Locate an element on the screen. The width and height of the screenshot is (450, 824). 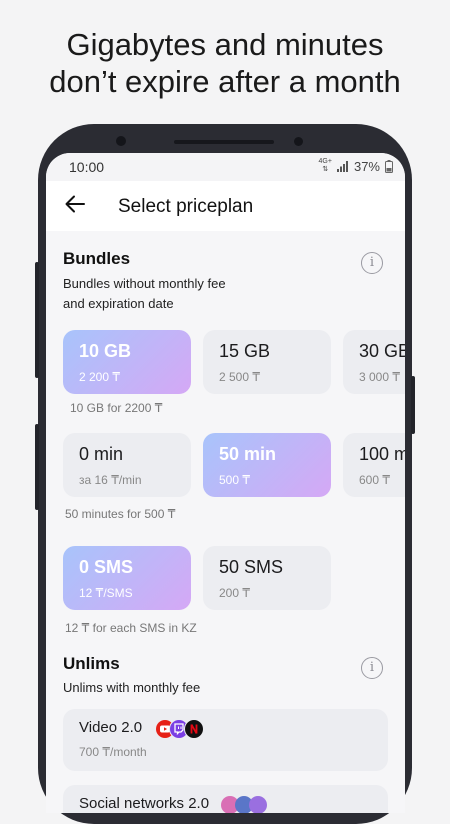
tile-amount: 15 GB is located at coordinates (245, 351).